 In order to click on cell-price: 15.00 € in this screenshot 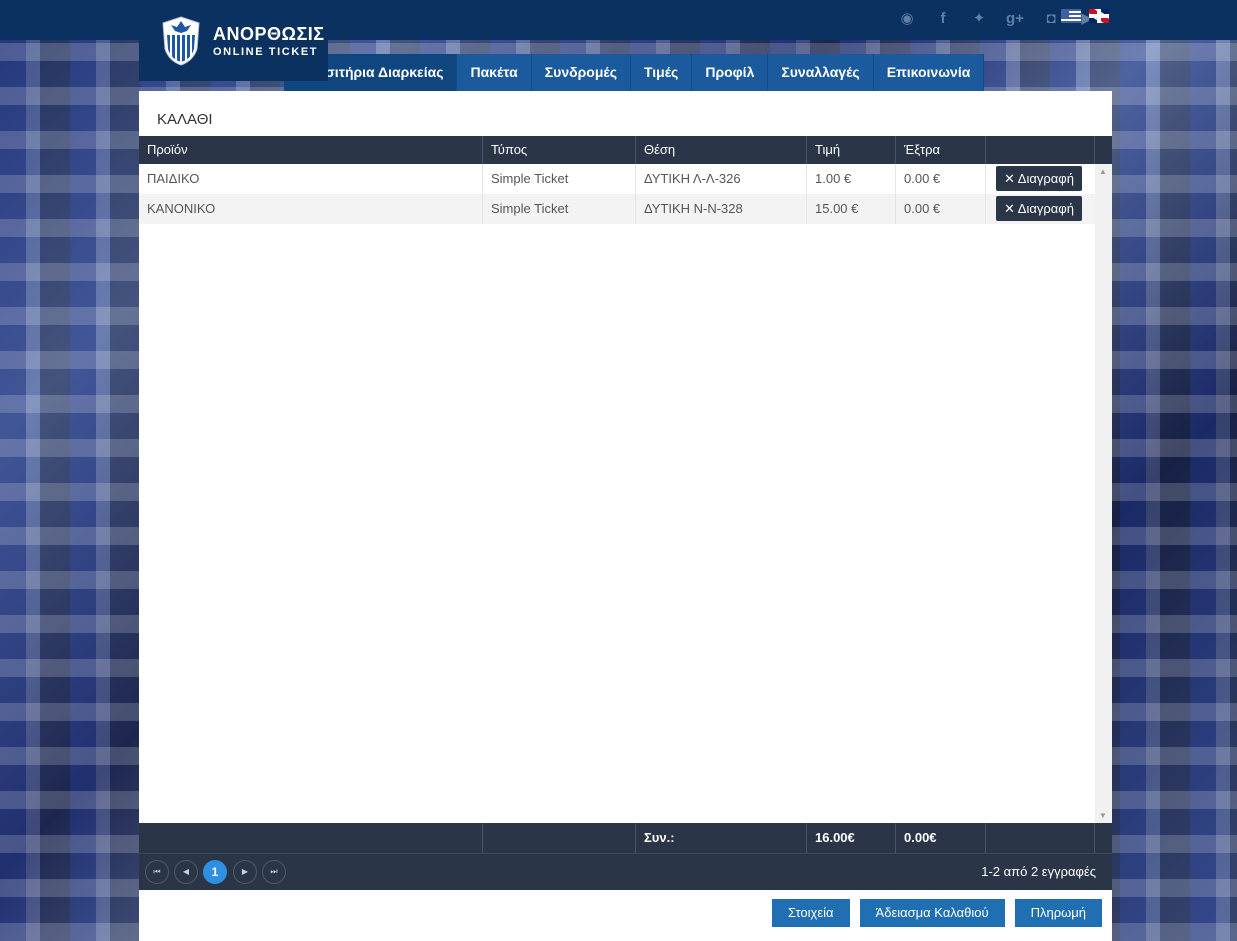, I will do `click(851, 209)`.